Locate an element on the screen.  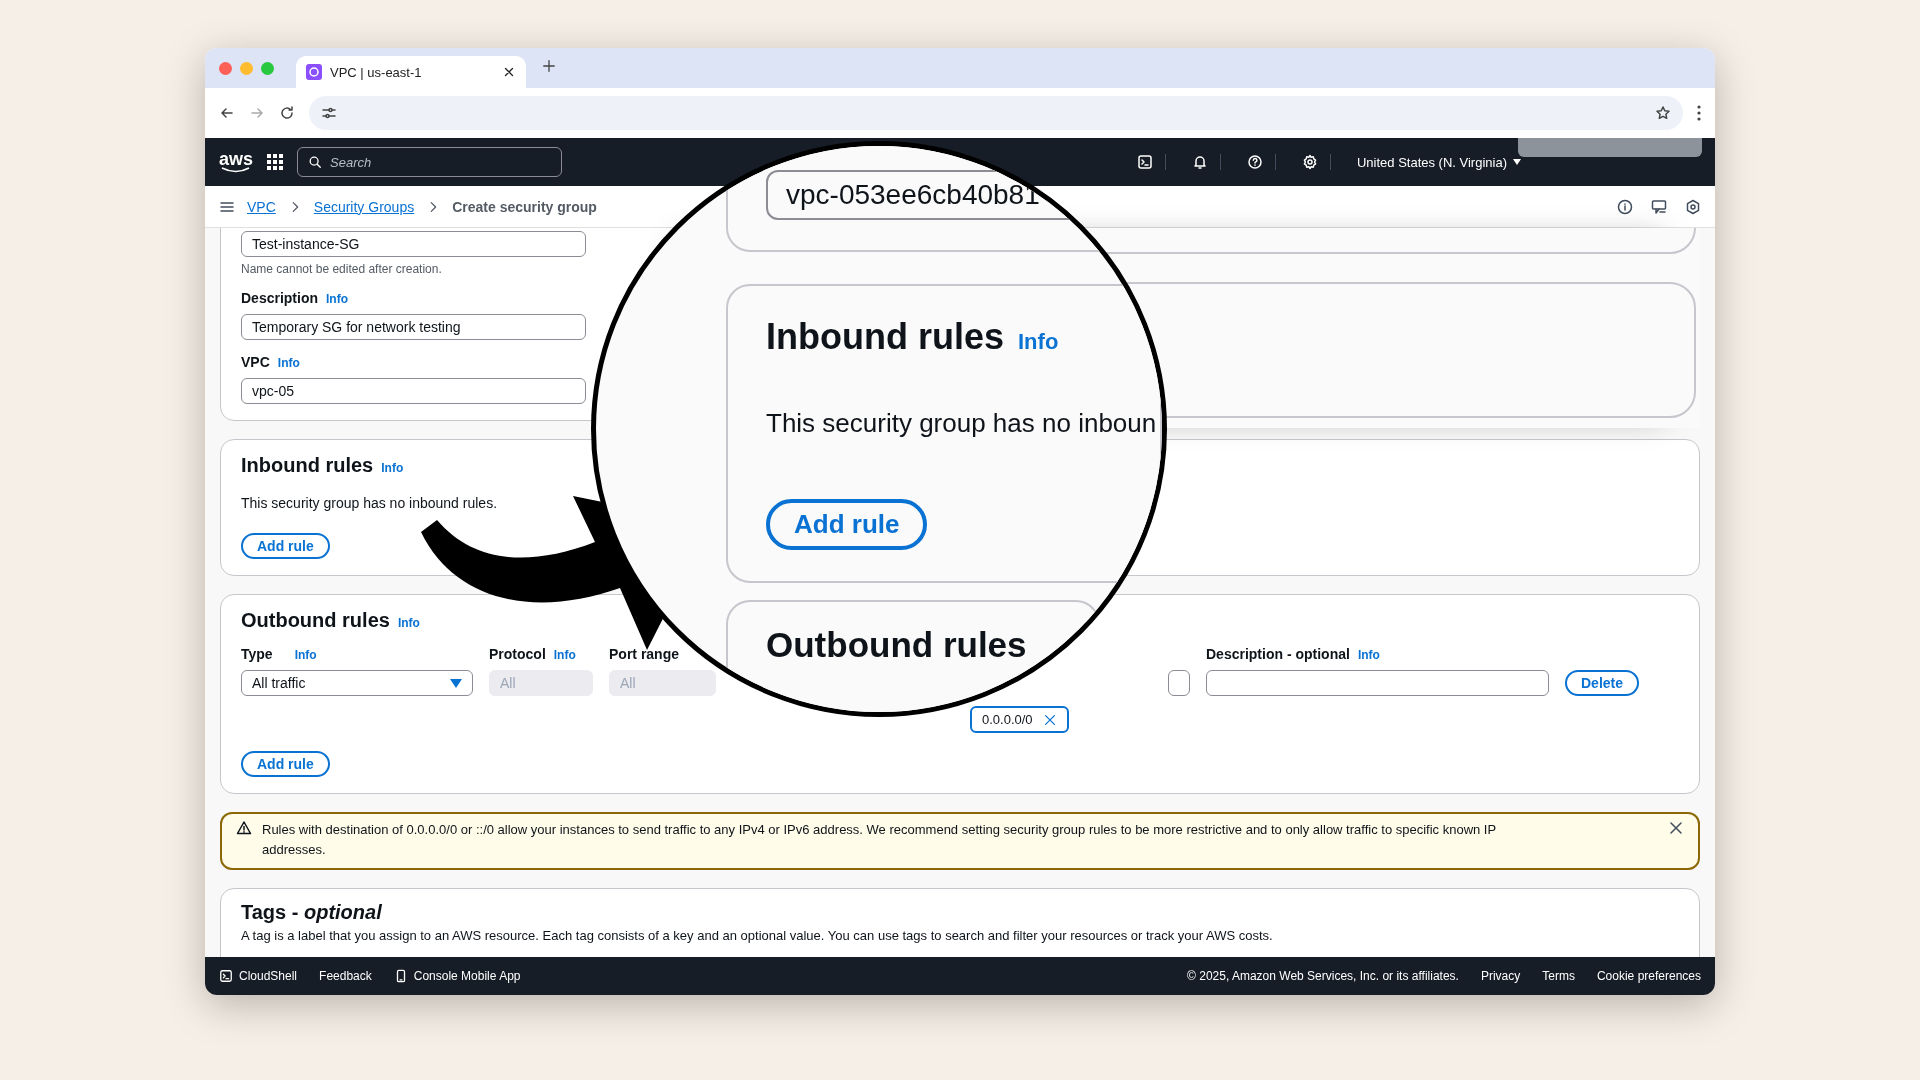
back-icon is located at coordinates (227, 113).